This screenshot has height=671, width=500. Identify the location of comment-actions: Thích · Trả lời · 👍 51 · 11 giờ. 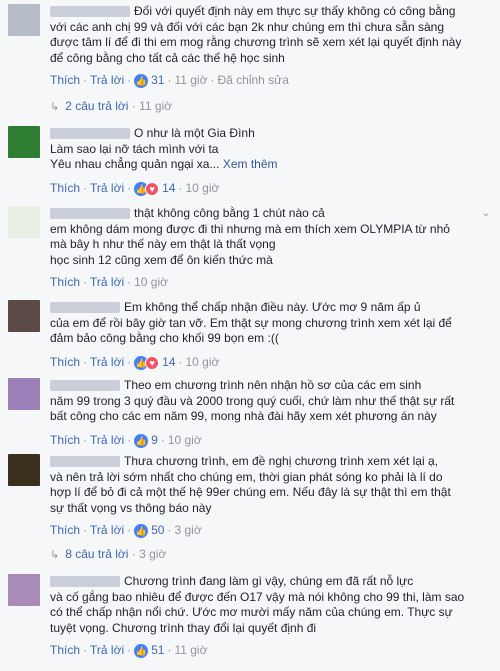
(129, 650).